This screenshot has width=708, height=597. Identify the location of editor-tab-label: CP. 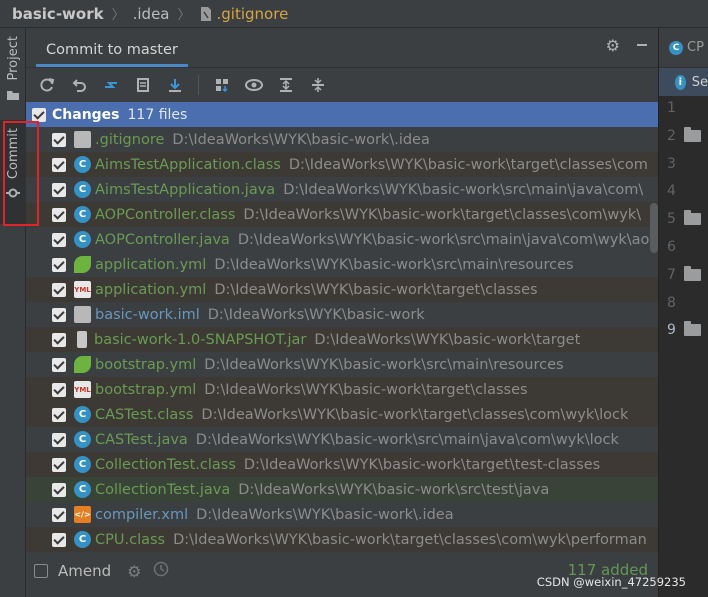
(695, 47).